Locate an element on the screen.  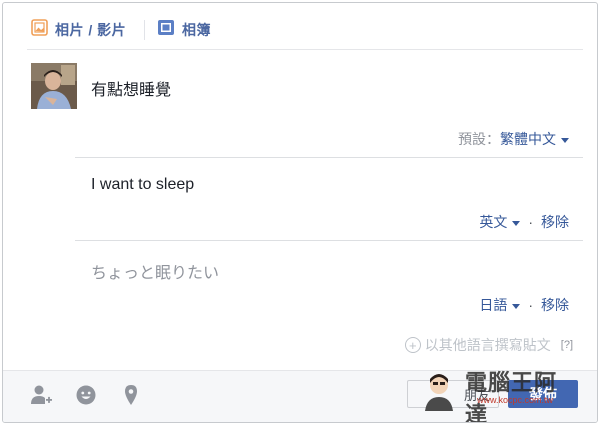
translation-input-ja: ちょっと眠りたい is located at coordinates (155, 271).